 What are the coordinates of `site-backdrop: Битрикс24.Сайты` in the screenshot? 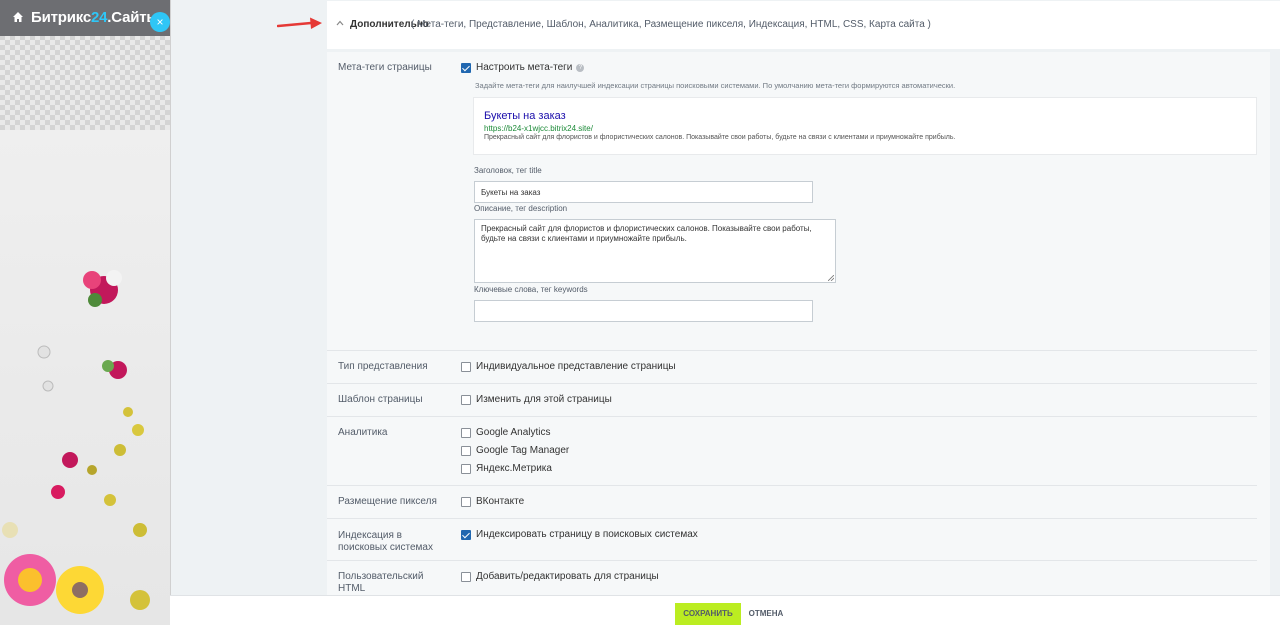 It's located at (85, 312).